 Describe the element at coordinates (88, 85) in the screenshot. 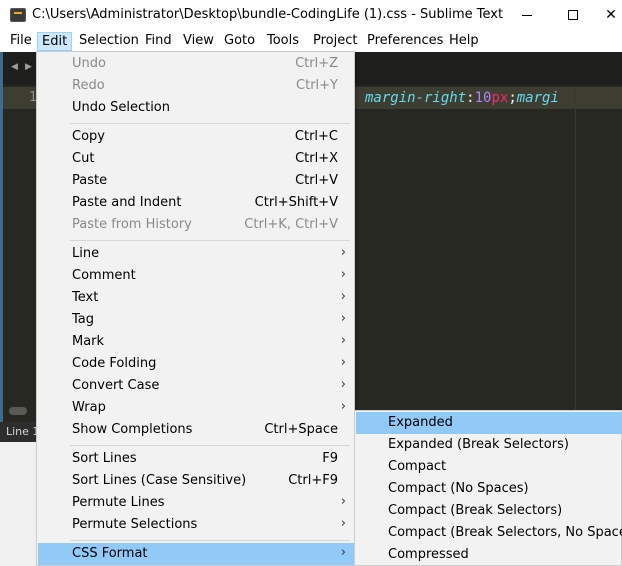

I see `menu-item-label: Redo` at that location.